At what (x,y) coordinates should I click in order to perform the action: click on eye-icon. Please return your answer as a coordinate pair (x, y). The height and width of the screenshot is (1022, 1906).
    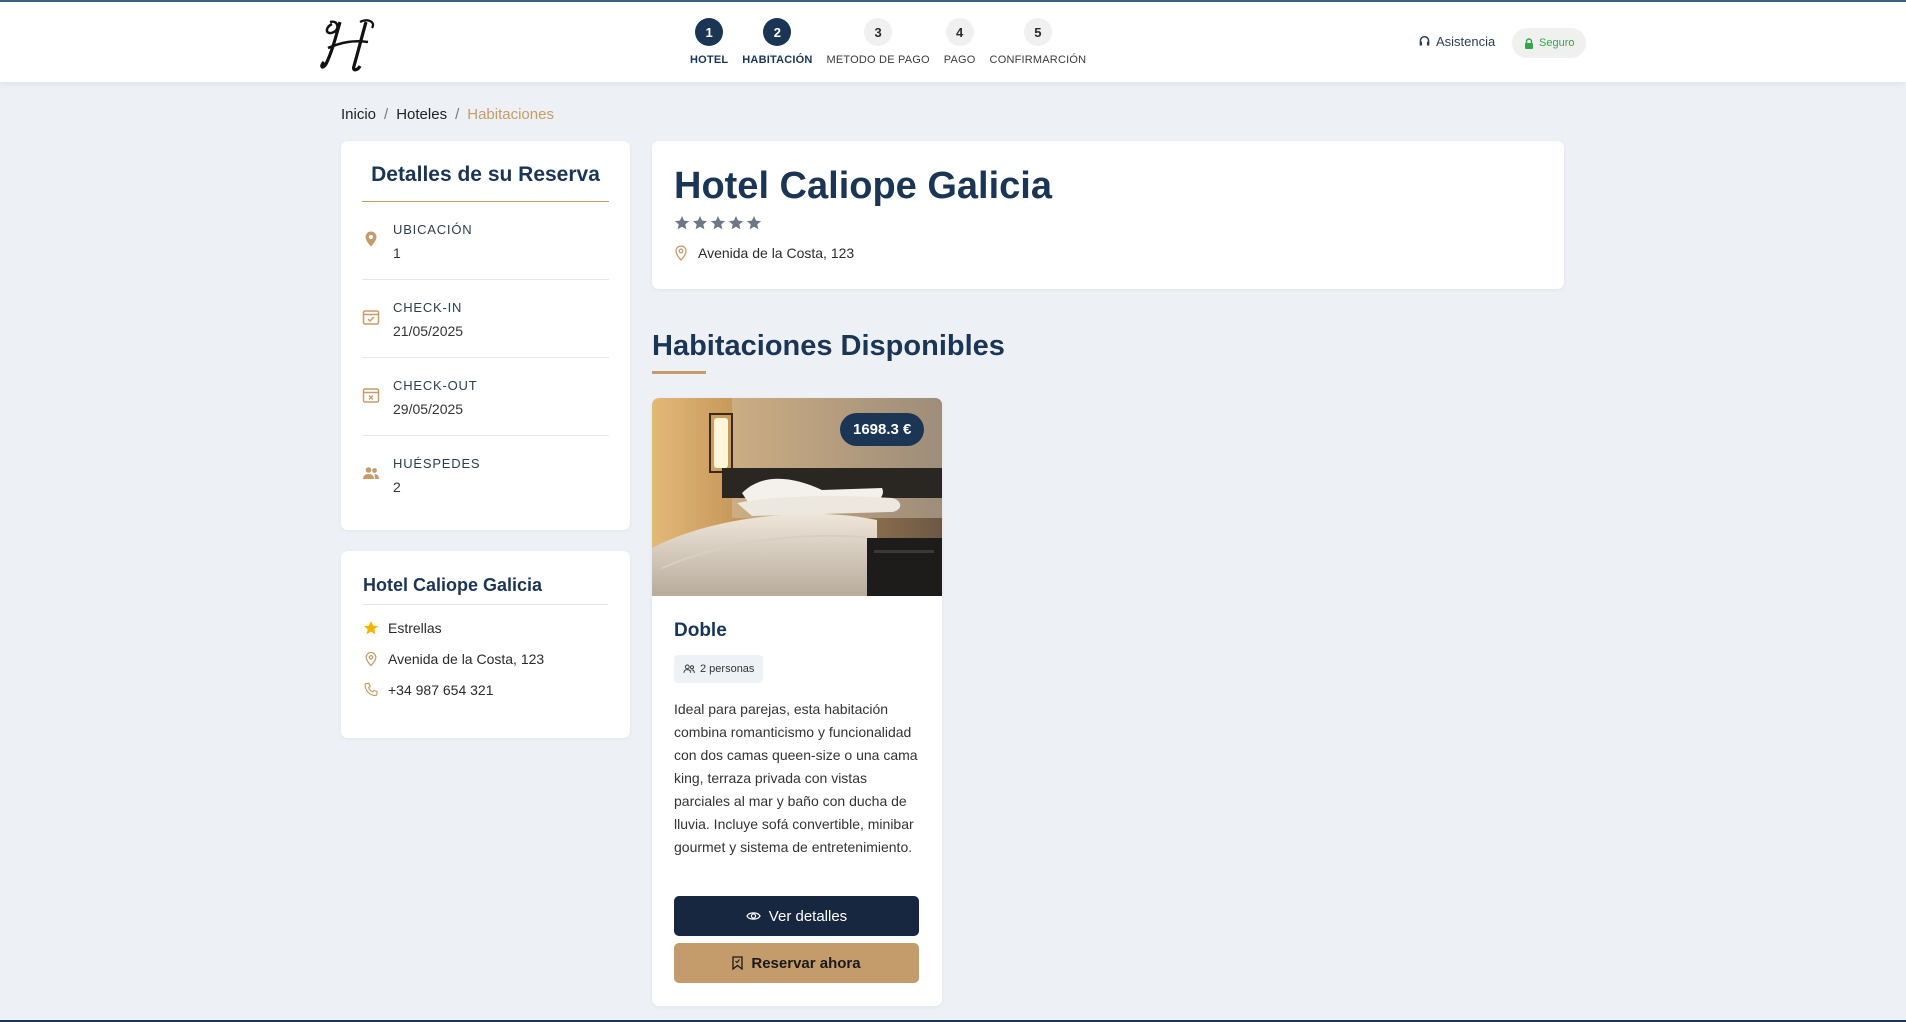
    Looking at the image, I should click on (753, 916).